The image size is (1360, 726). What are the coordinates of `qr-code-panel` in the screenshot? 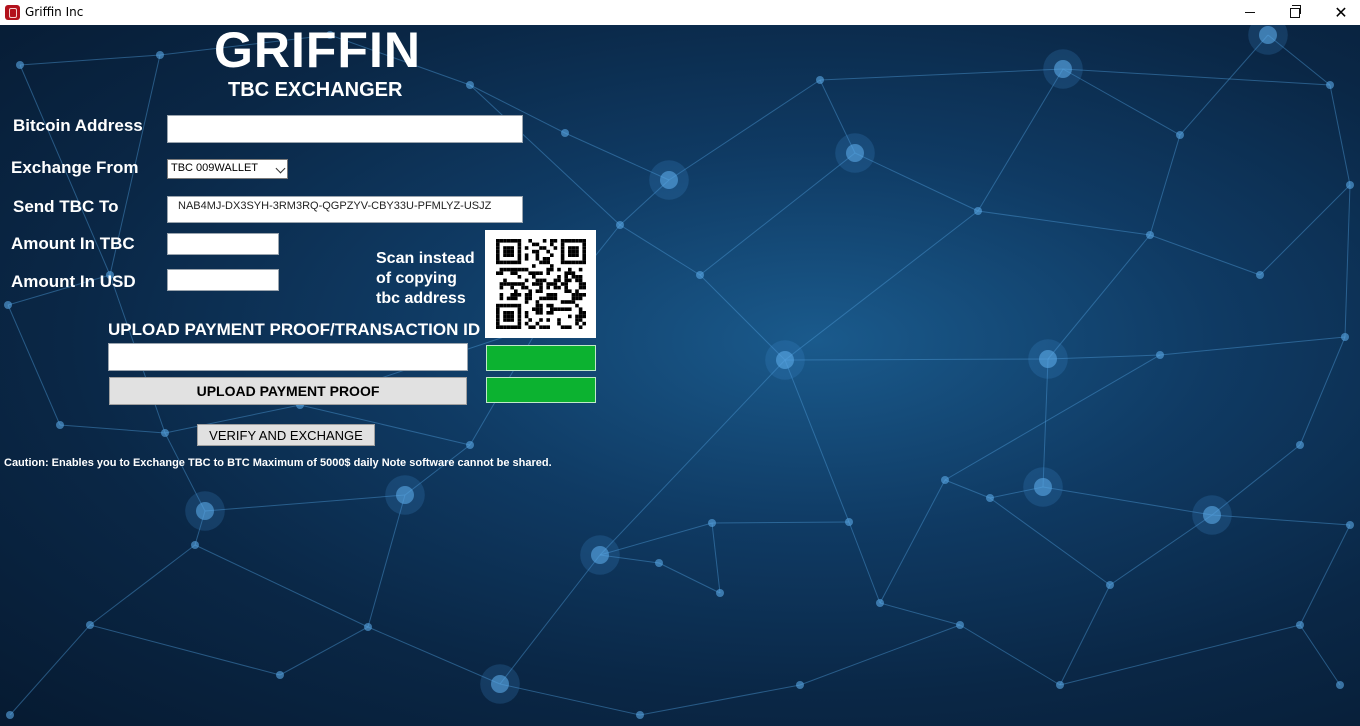 It's located at (540, 284).